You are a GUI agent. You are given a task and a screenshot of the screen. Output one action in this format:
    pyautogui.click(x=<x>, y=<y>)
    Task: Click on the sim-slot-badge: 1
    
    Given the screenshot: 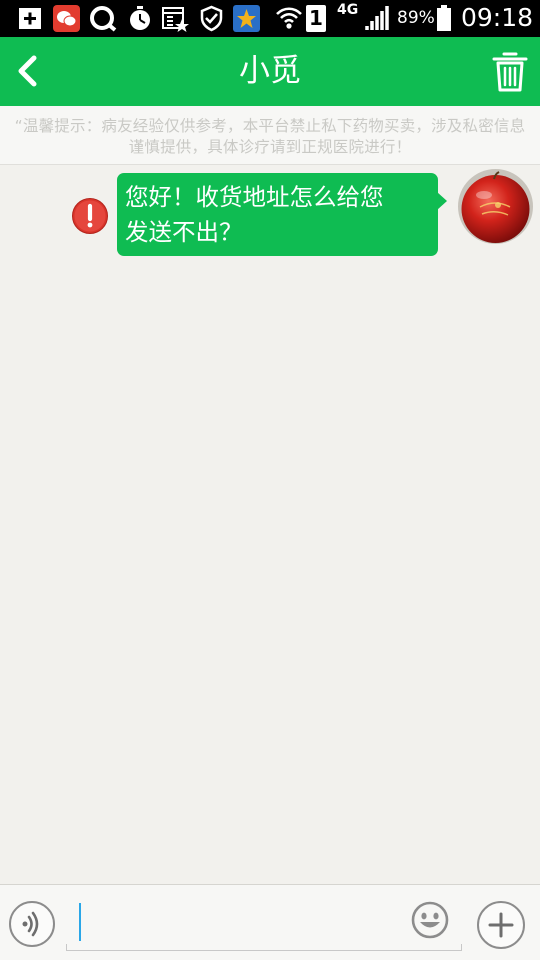 What is the action you would take?
    pyautogui.click(x=316, y=18)
    